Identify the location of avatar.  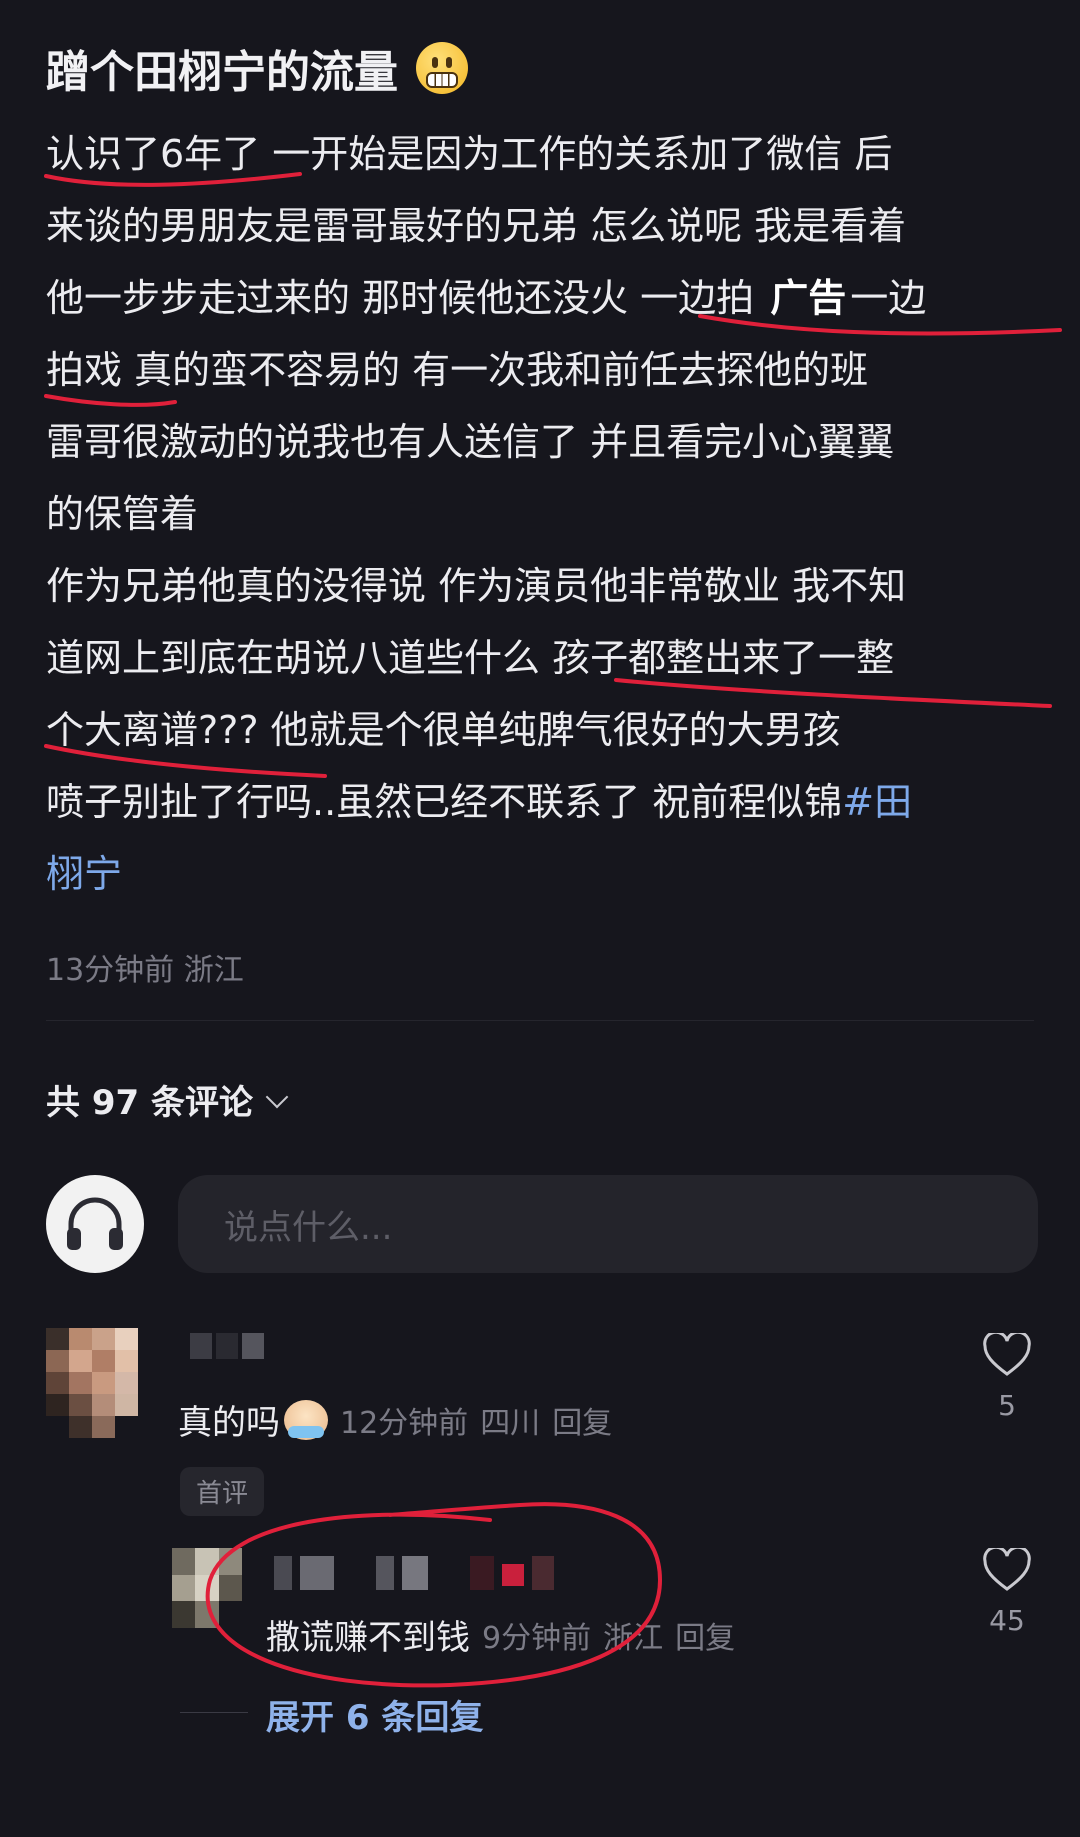
(95, 1224).